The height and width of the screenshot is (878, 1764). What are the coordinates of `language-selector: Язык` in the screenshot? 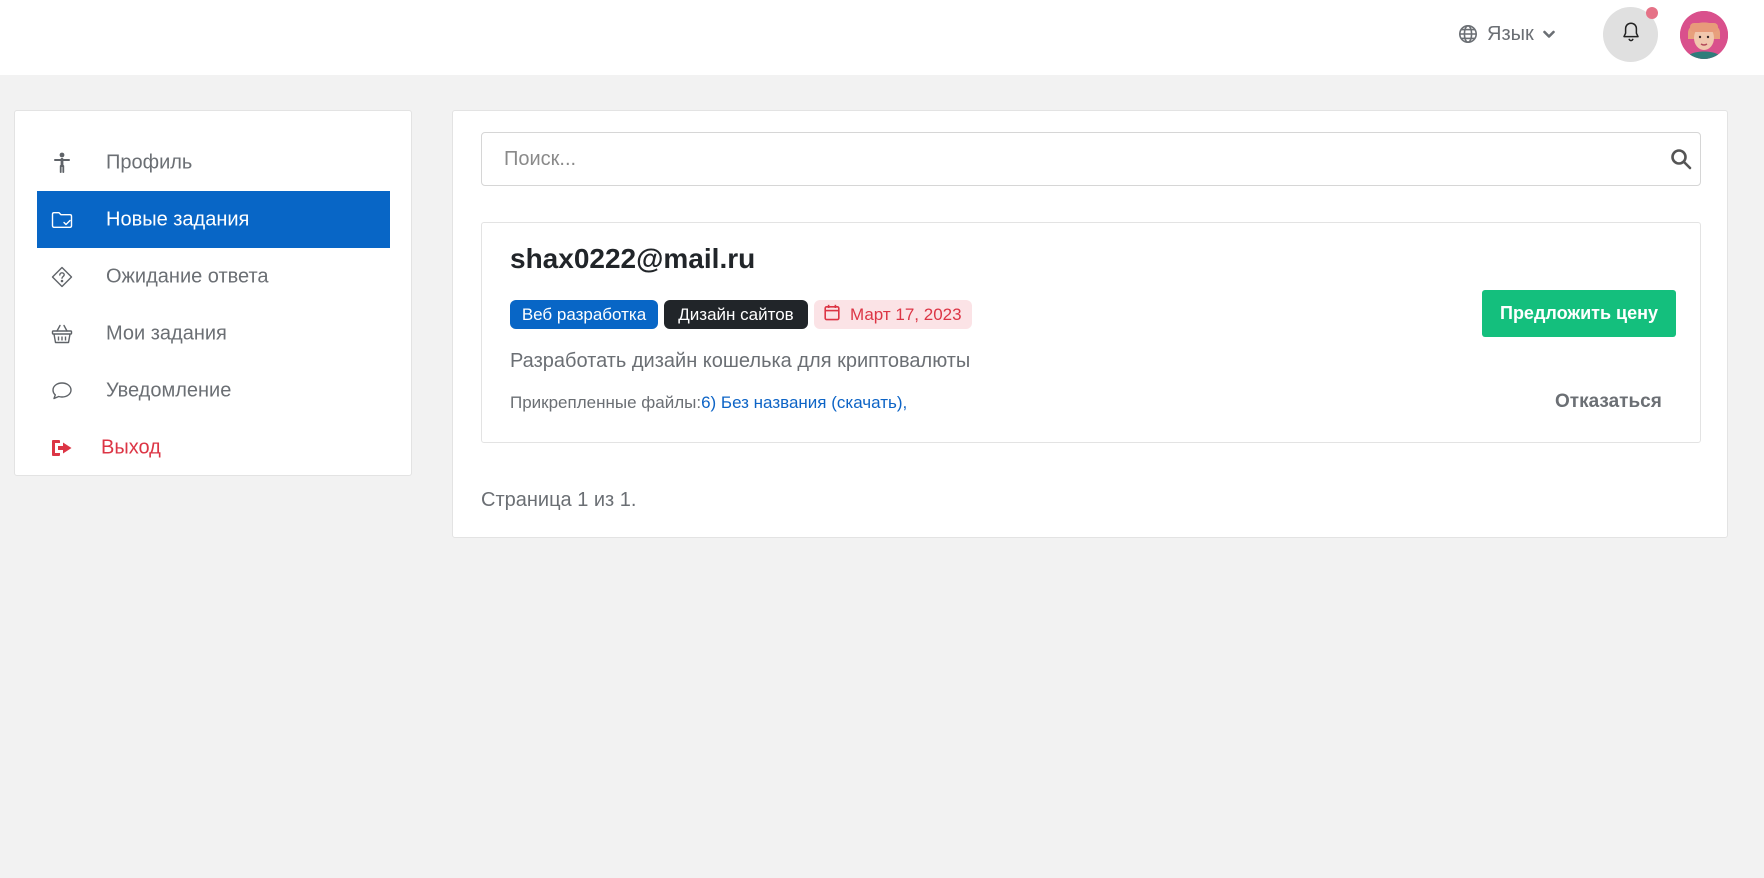 It's located at (1506, 34).